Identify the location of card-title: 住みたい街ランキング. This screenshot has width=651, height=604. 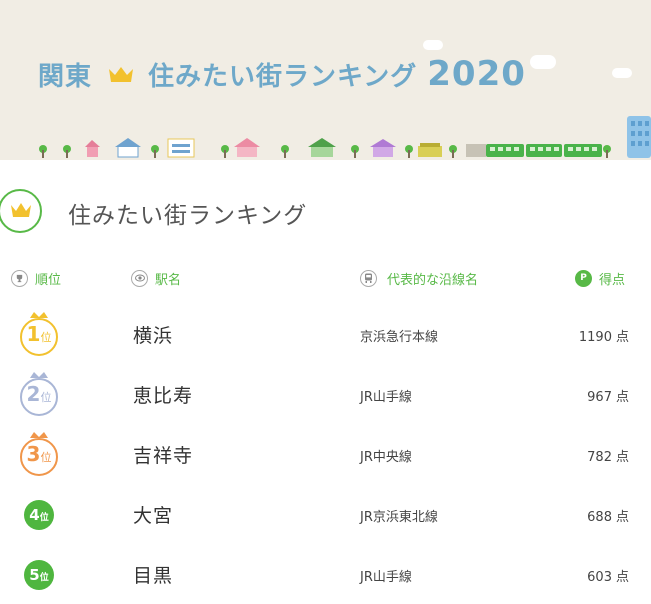
(188, 216).